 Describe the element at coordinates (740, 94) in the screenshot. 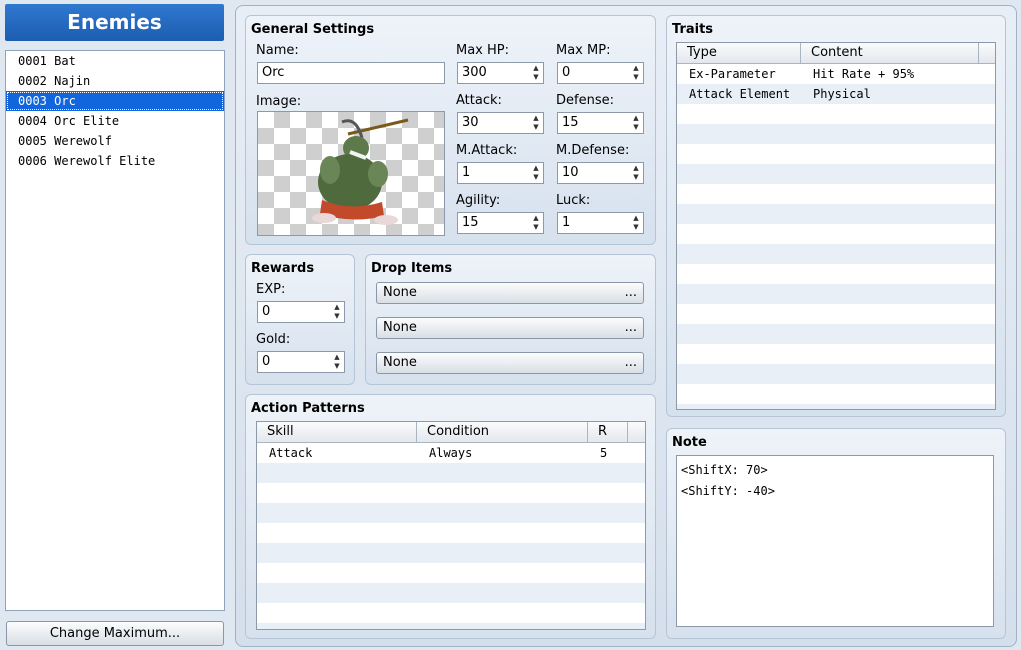

I see `trait-type-cell: Attack Element` at that location.